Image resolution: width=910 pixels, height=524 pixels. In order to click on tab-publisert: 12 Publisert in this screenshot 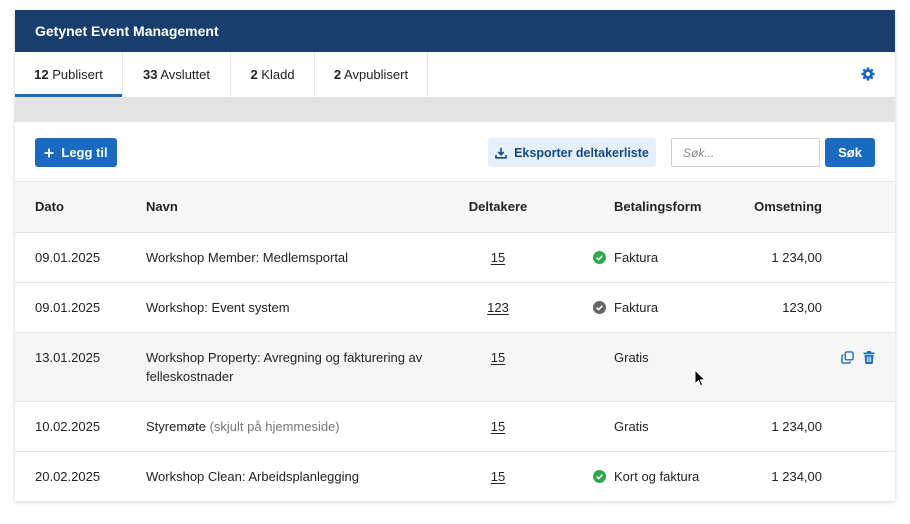, I will do `click(69, 74)`.